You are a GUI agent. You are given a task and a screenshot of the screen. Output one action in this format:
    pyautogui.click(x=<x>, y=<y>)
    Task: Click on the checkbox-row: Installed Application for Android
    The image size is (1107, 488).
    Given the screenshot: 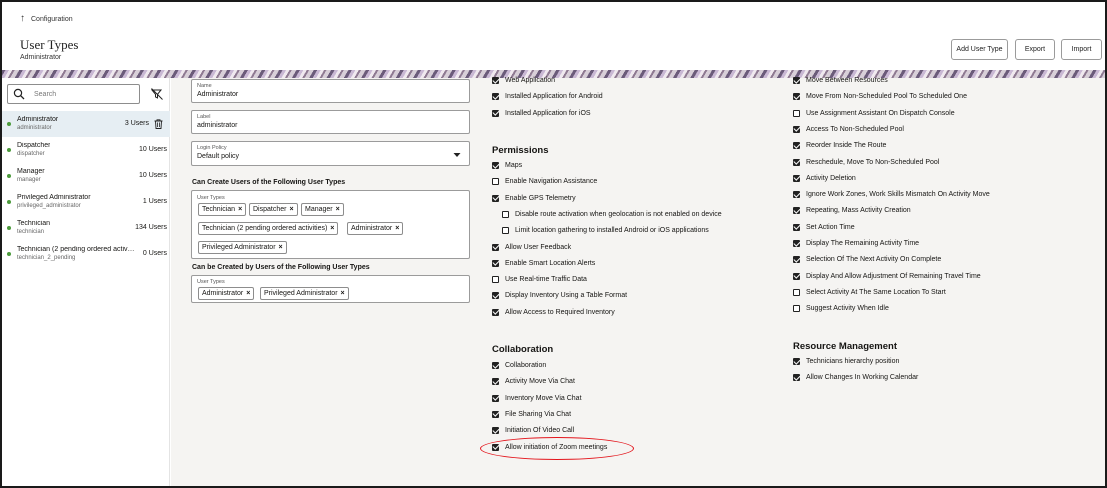 What is the action you would take?
    pyautogui.click(x=547, y=97)
    